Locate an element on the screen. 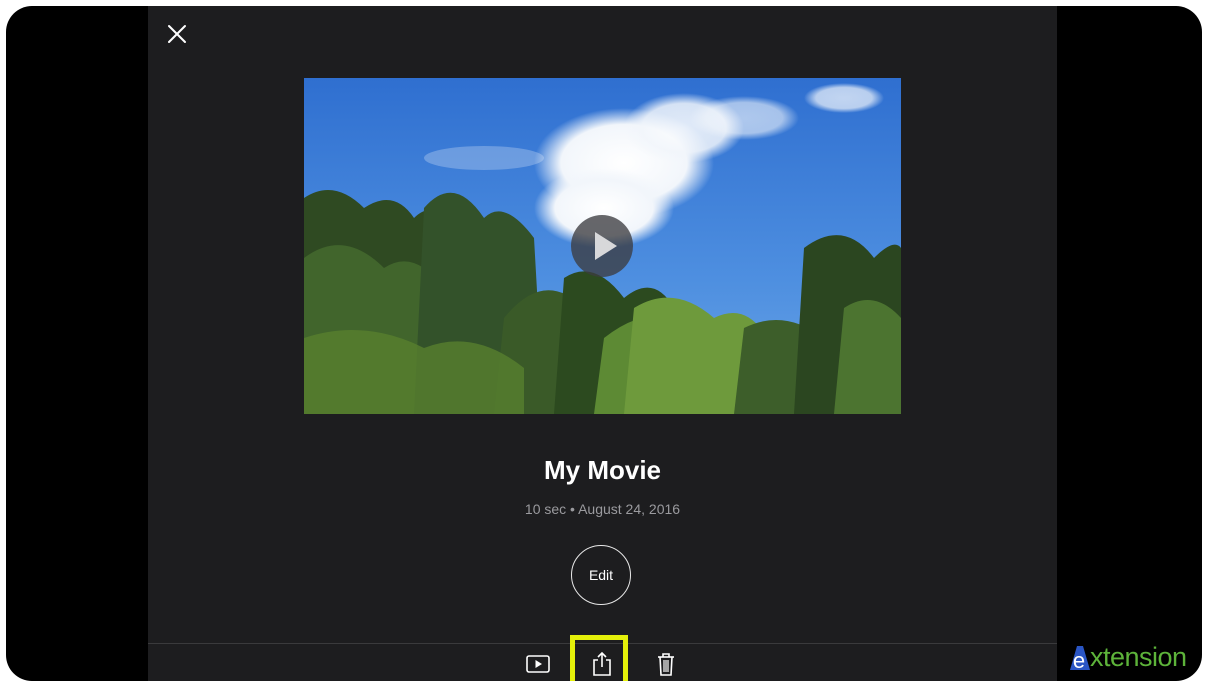 The image size is (1208, 681). delete-button is located at coordinates (666, 664).